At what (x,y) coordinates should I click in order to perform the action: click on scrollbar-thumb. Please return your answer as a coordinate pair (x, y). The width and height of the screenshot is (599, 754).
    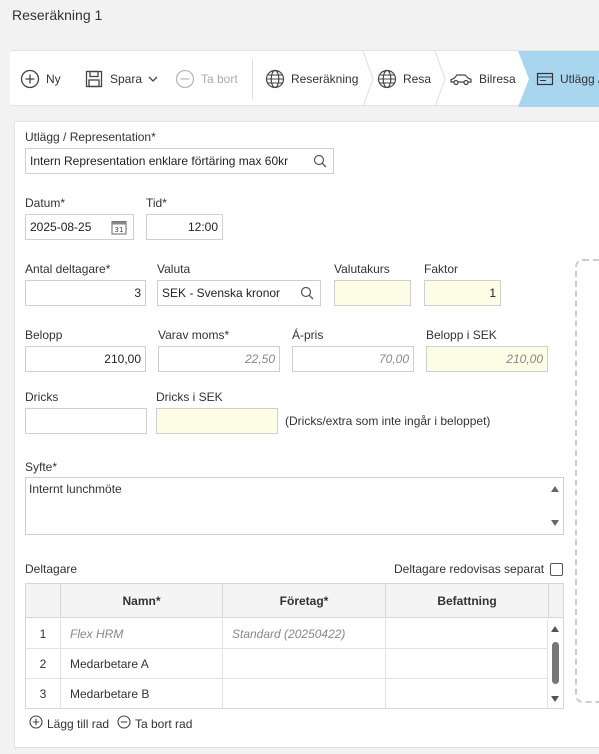
    Looking at the image, I should click on (555, 663).